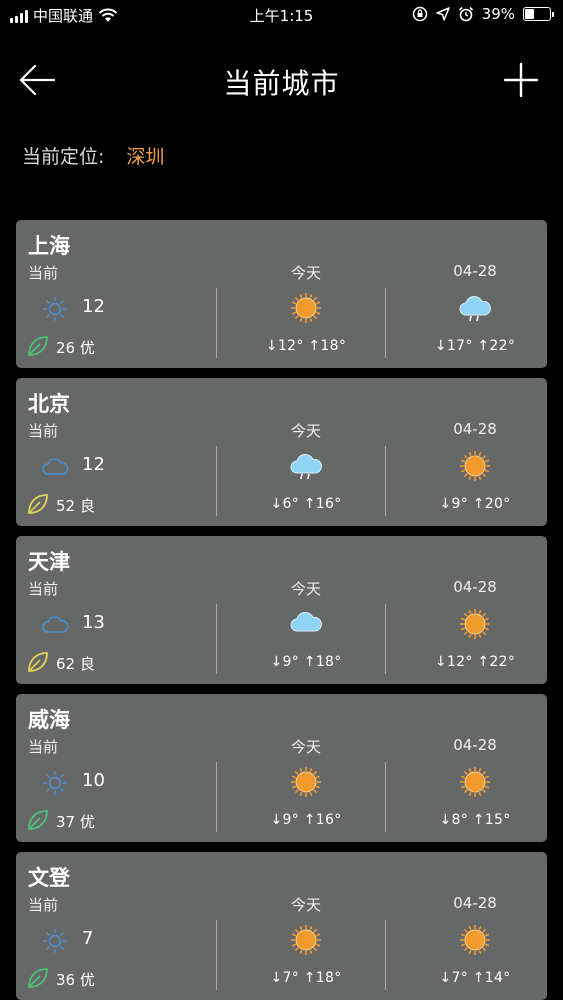  I want to click on city-name: 威海, so click(49, 720).